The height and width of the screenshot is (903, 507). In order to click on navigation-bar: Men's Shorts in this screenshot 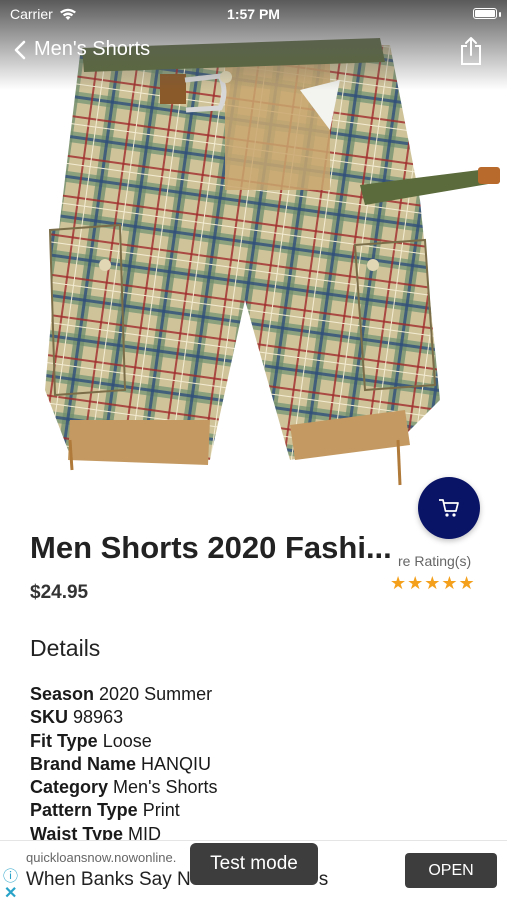, I will do `click(253, 52)`.